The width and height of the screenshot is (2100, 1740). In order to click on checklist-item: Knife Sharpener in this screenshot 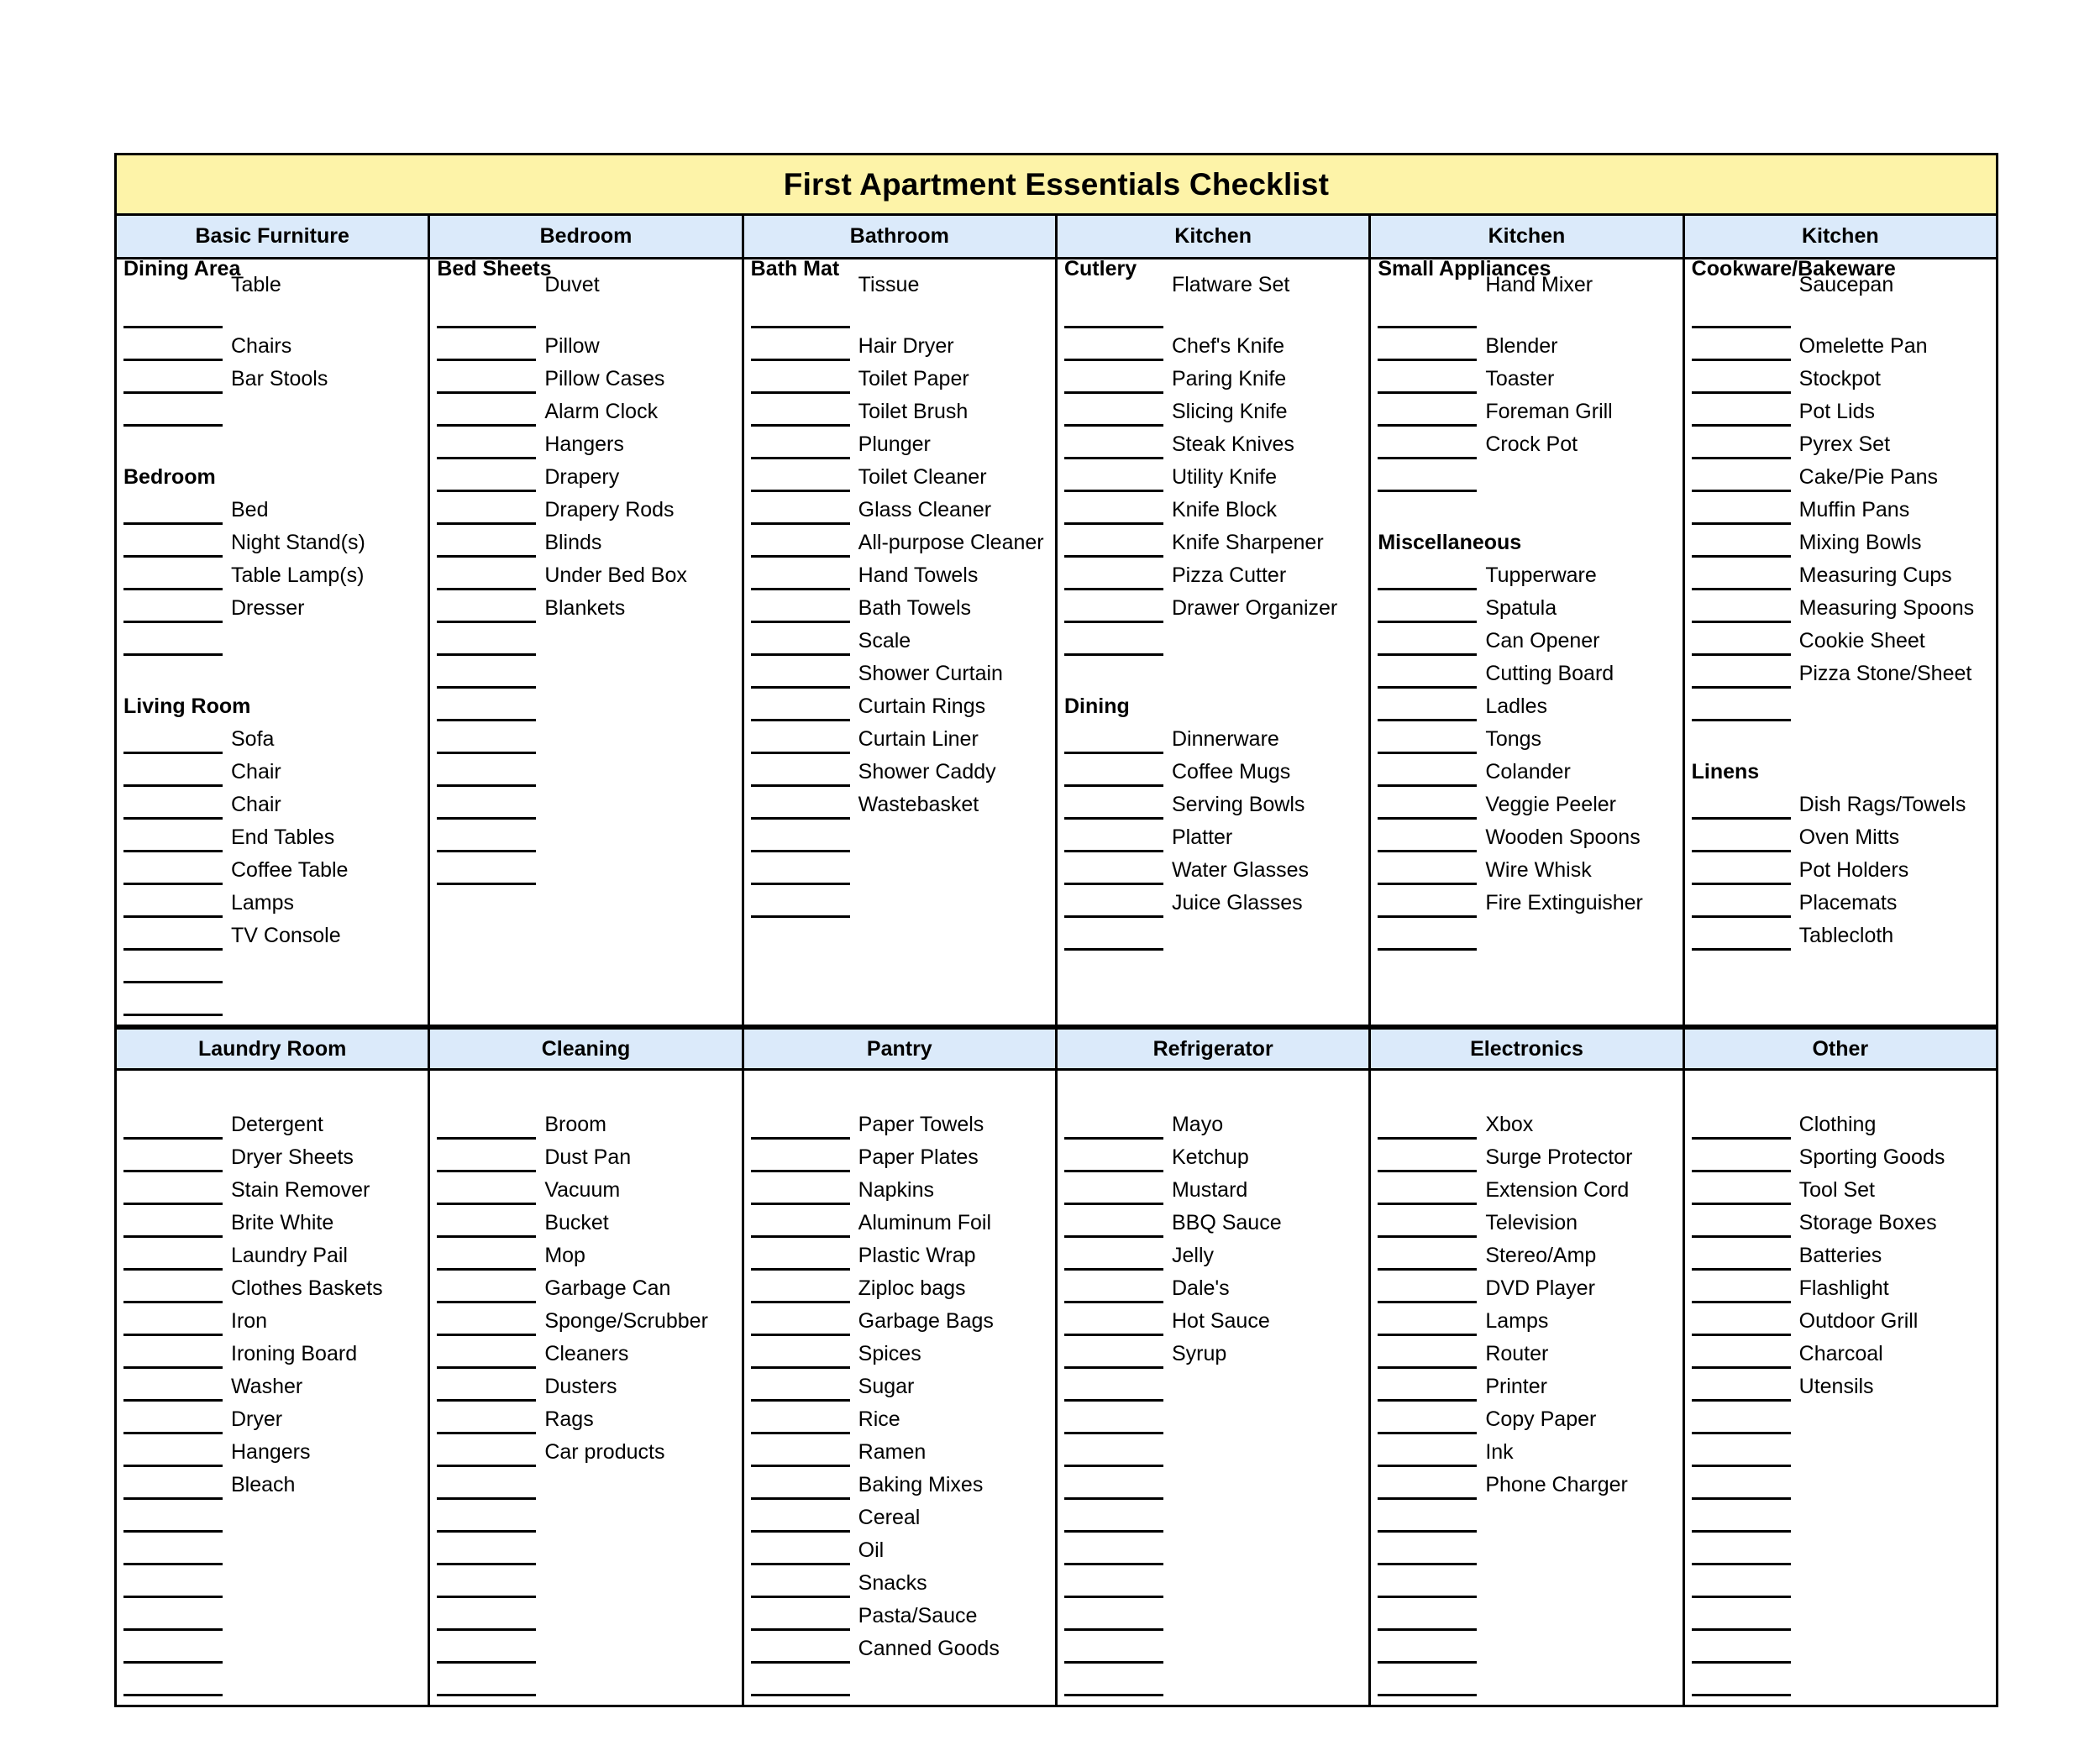, I will do `click(1213, 541)`.